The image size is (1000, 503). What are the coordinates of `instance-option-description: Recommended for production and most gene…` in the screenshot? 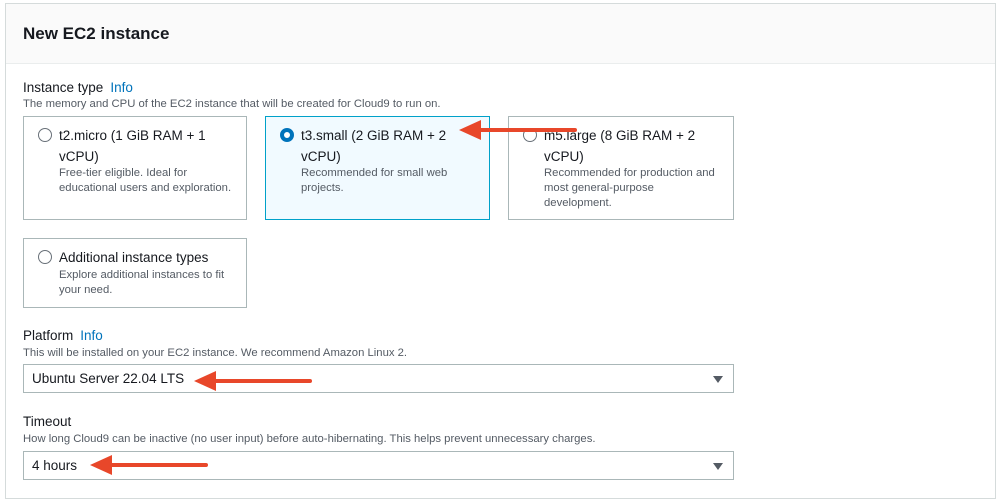 It's located at (629, 188).